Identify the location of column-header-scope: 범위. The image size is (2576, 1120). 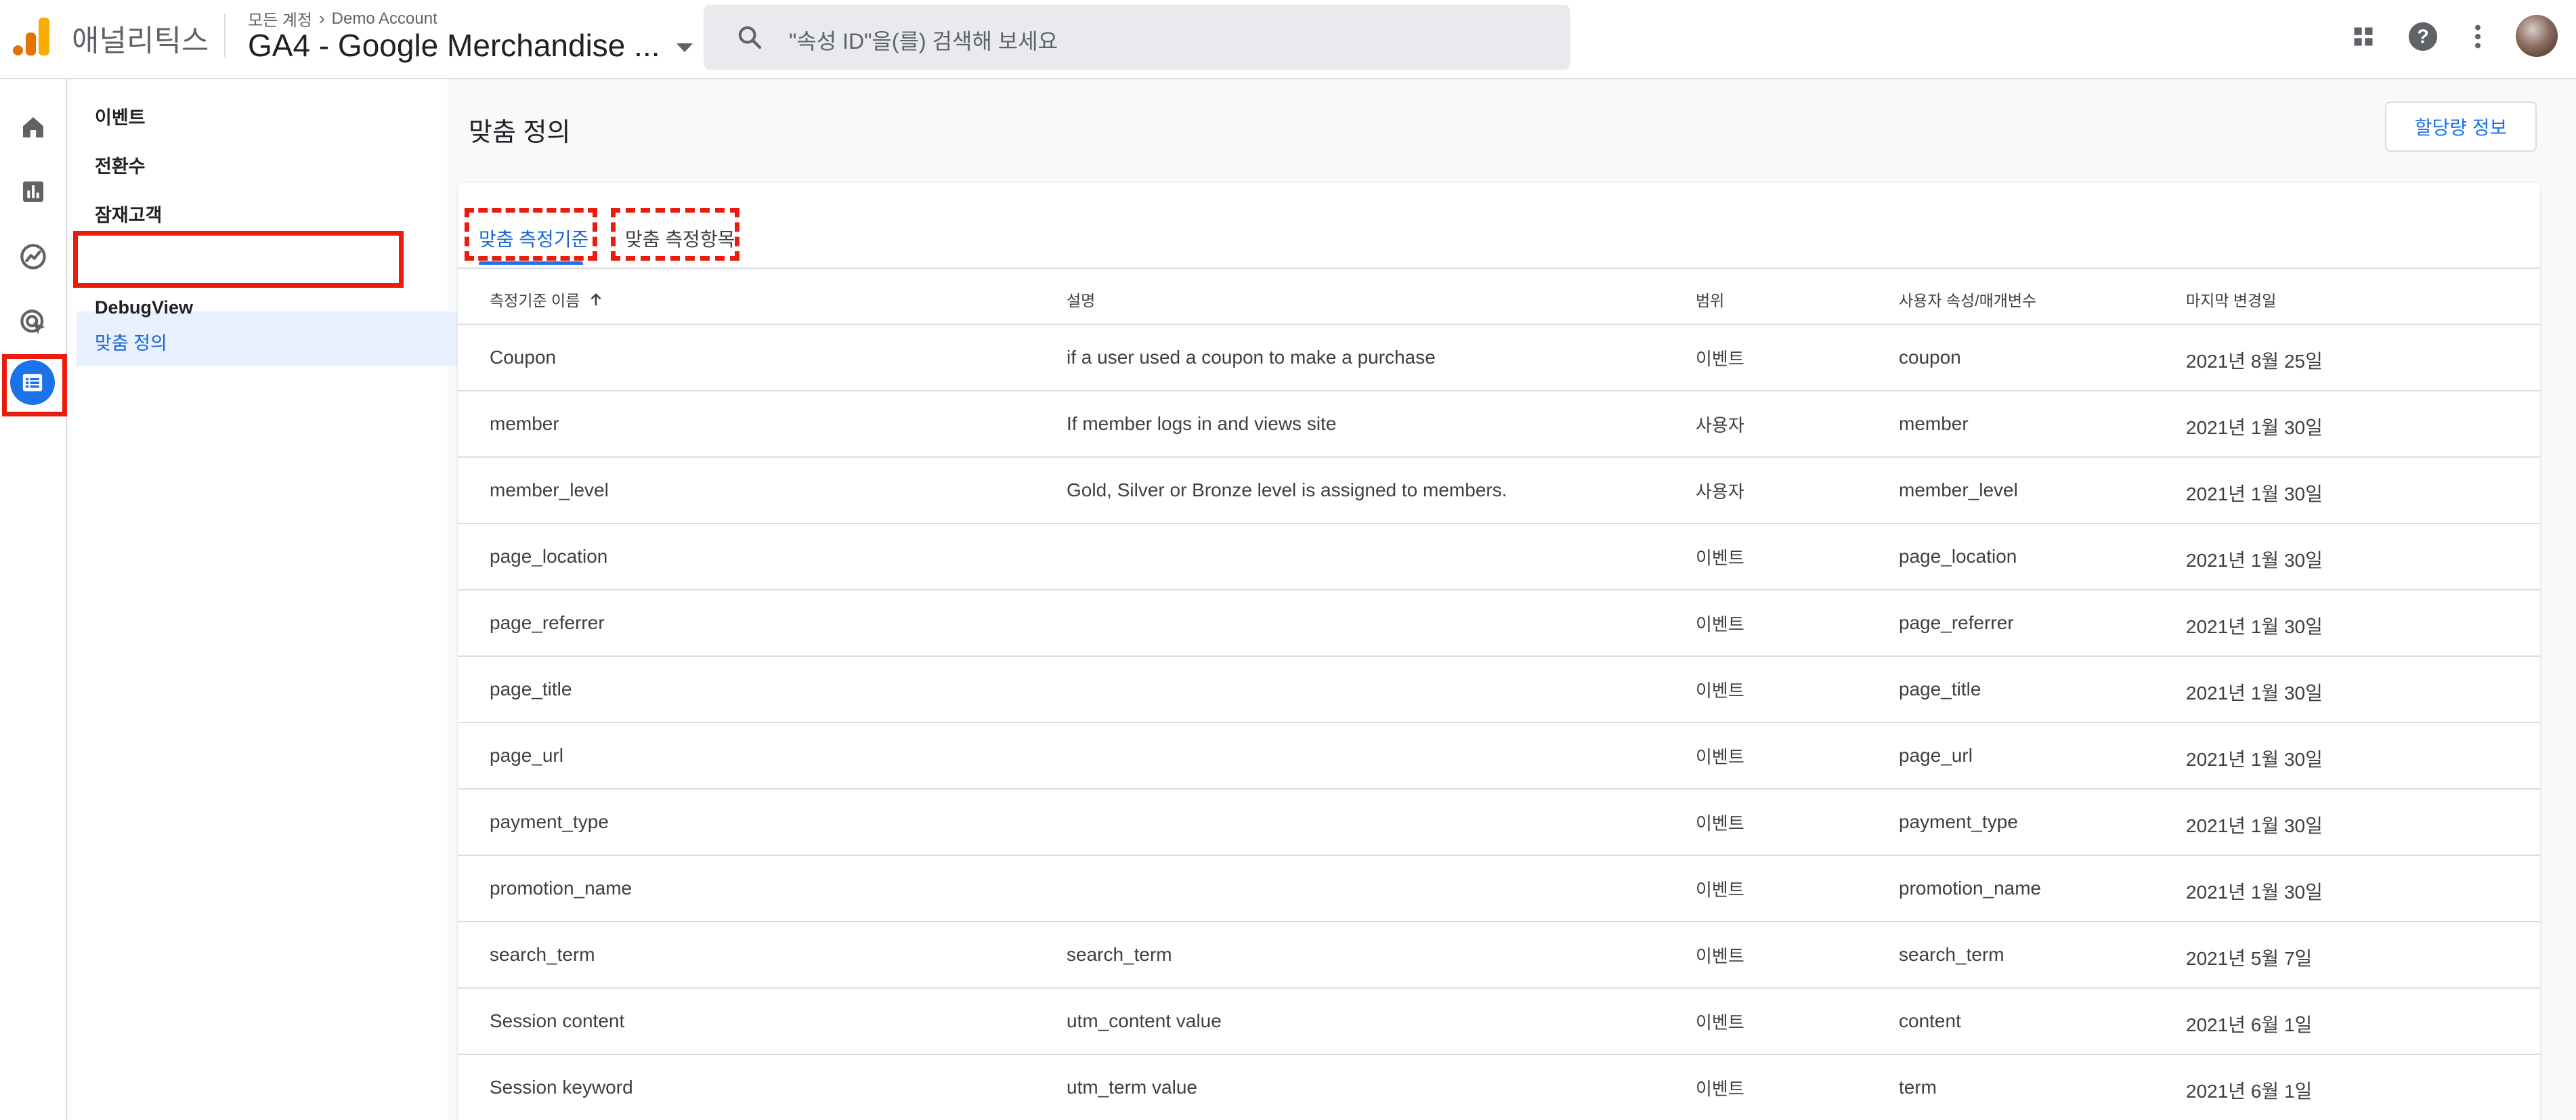
(1710, 299).